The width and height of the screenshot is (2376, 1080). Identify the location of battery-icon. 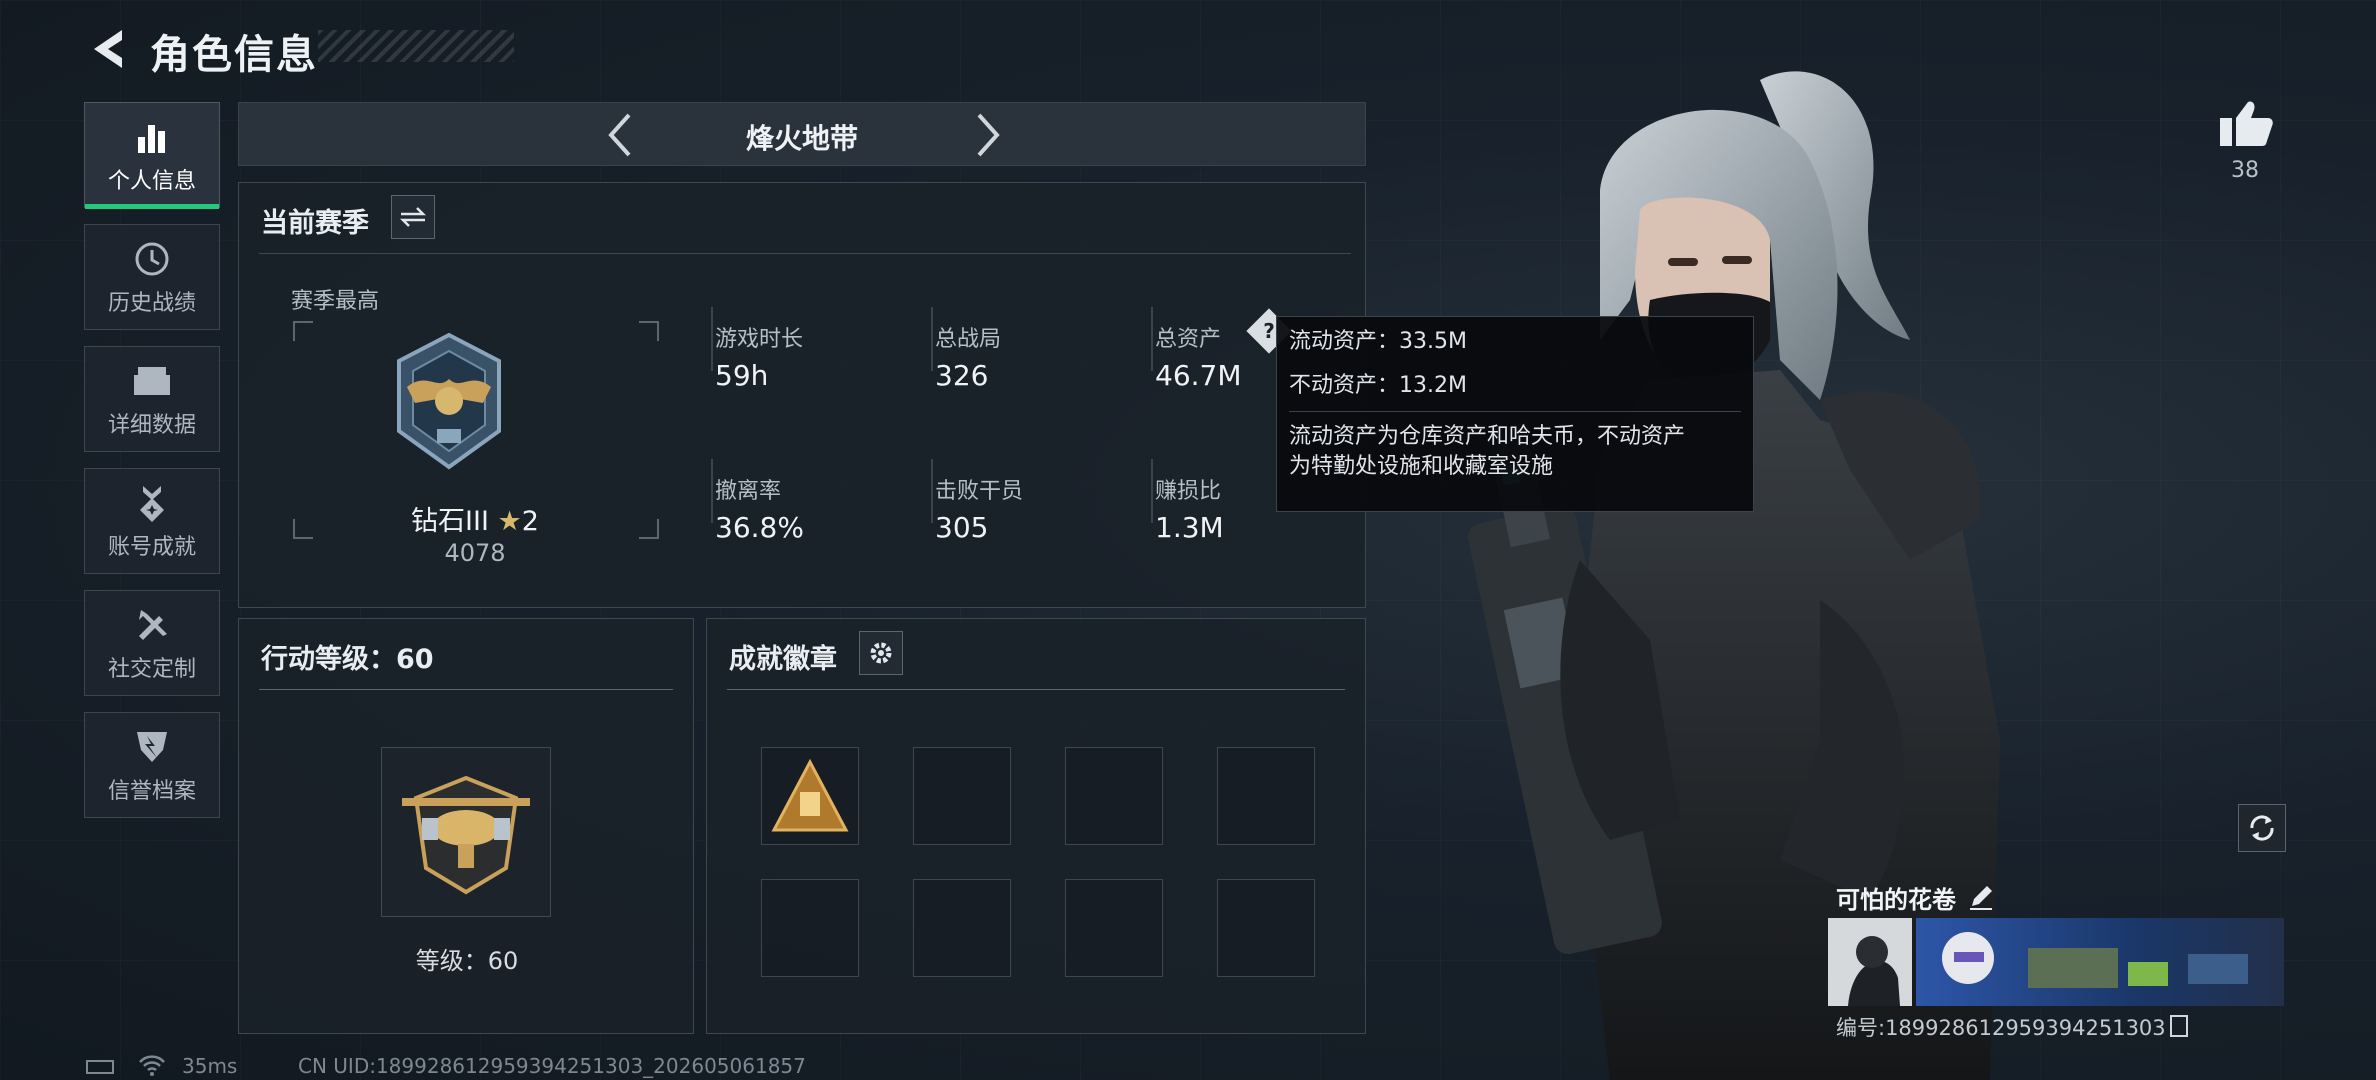
(100, 1067).